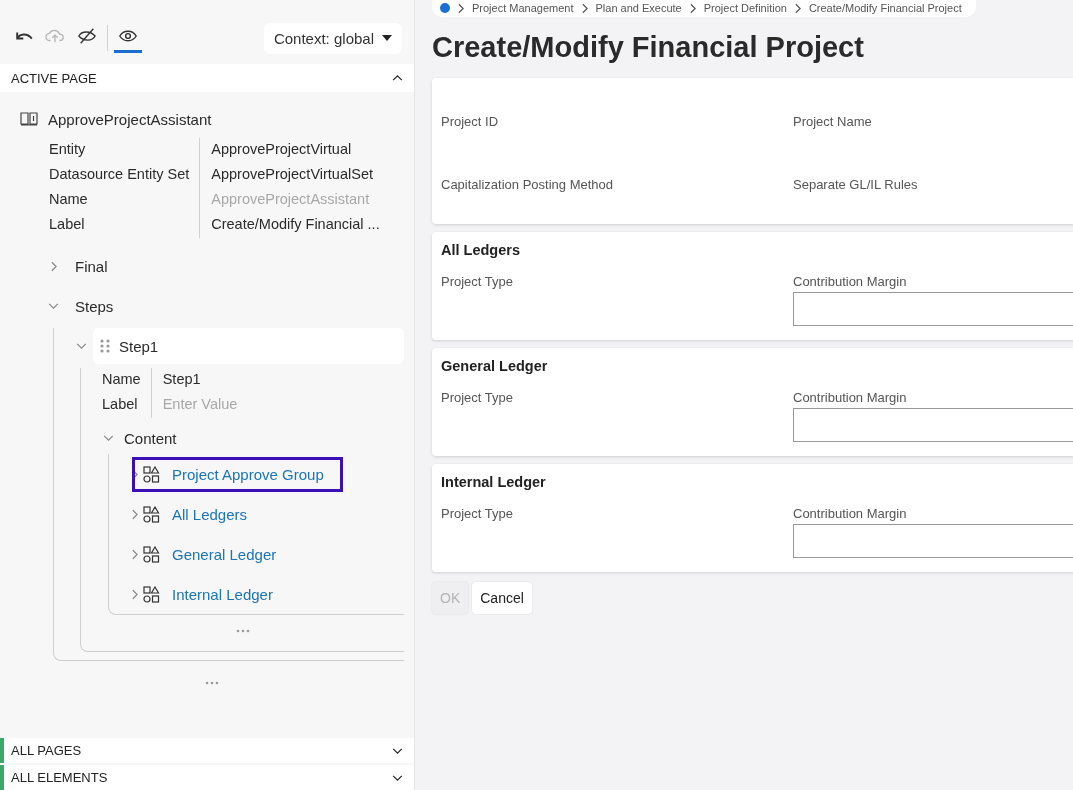  What do you see at coordinates (94, 306) in the screenshot?
I see `tree-node: Steps` at bounding box center [94, 306].